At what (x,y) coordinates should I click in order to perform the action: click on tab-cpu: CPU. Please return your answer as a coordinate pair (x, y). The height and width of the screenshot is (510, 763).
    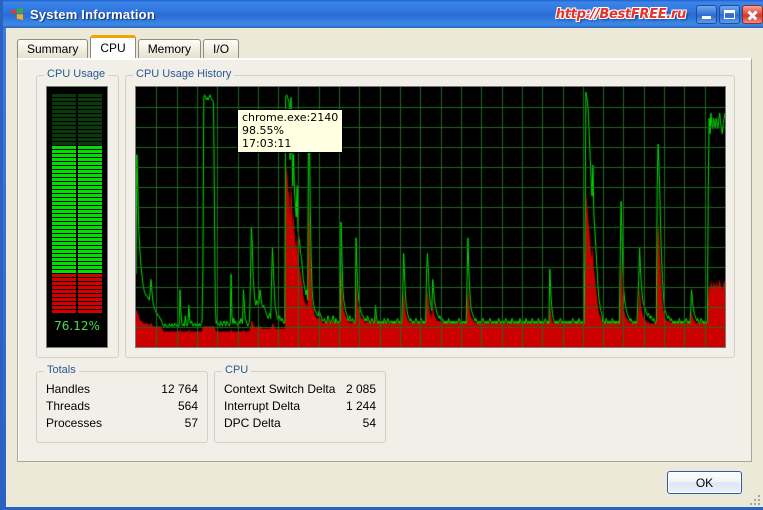
    Looking at the image, I should click on (113, 46).